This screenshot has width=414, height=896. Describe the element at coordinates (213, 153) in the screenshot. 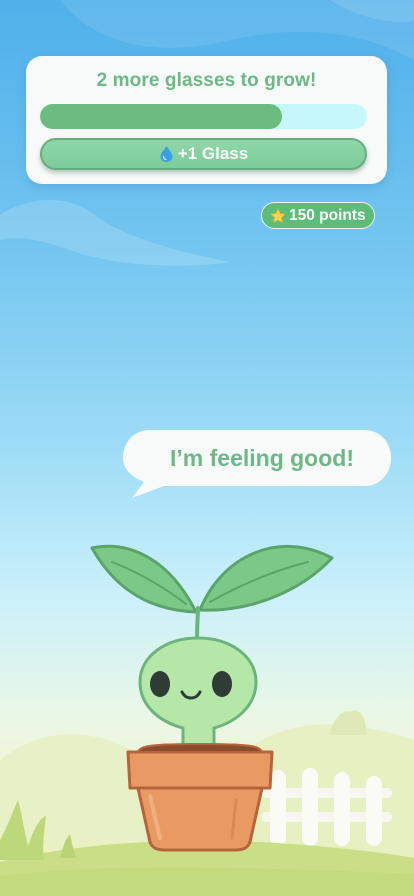

I see `add-glass-label: +1 Glass` at that location.